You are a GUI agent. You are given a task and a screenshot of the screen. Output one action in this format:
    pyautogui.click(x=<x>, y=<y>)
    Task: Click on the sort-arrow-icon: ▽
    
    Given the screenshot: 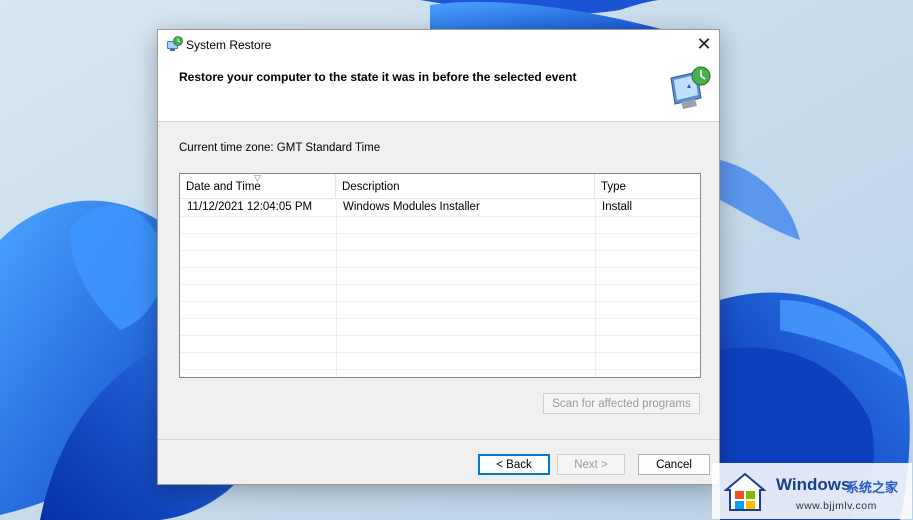 What is the action you would take?
    pyautogui.click(x=257, y=178)
    